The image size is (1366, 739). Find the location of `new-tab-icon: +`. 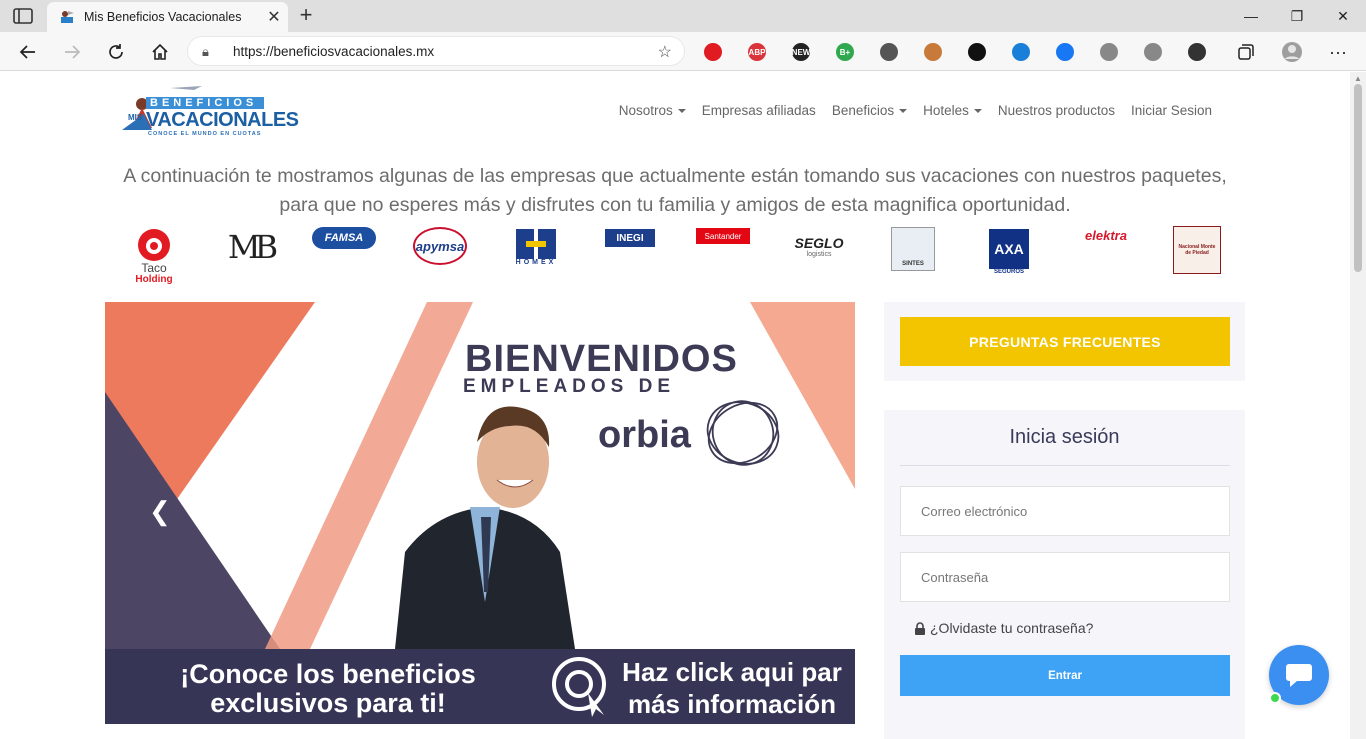

new-tab-icon: + is located at coordinates (306, 15).